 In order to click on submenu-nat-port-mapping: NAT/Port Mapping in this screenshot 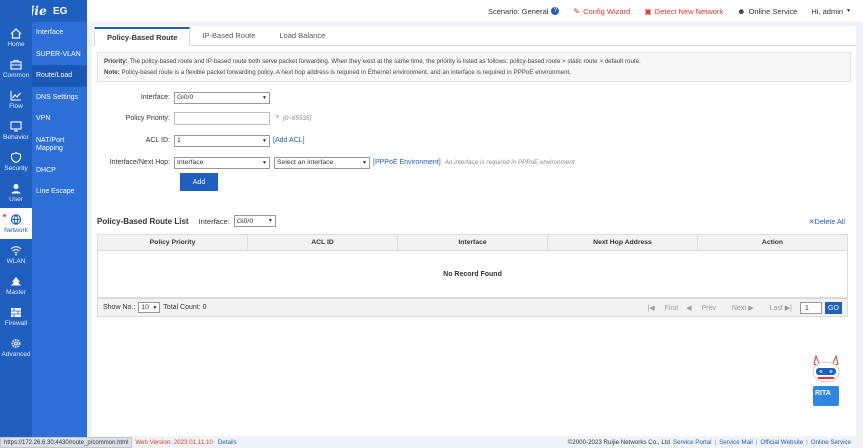, I will do `click(59, 145)`.